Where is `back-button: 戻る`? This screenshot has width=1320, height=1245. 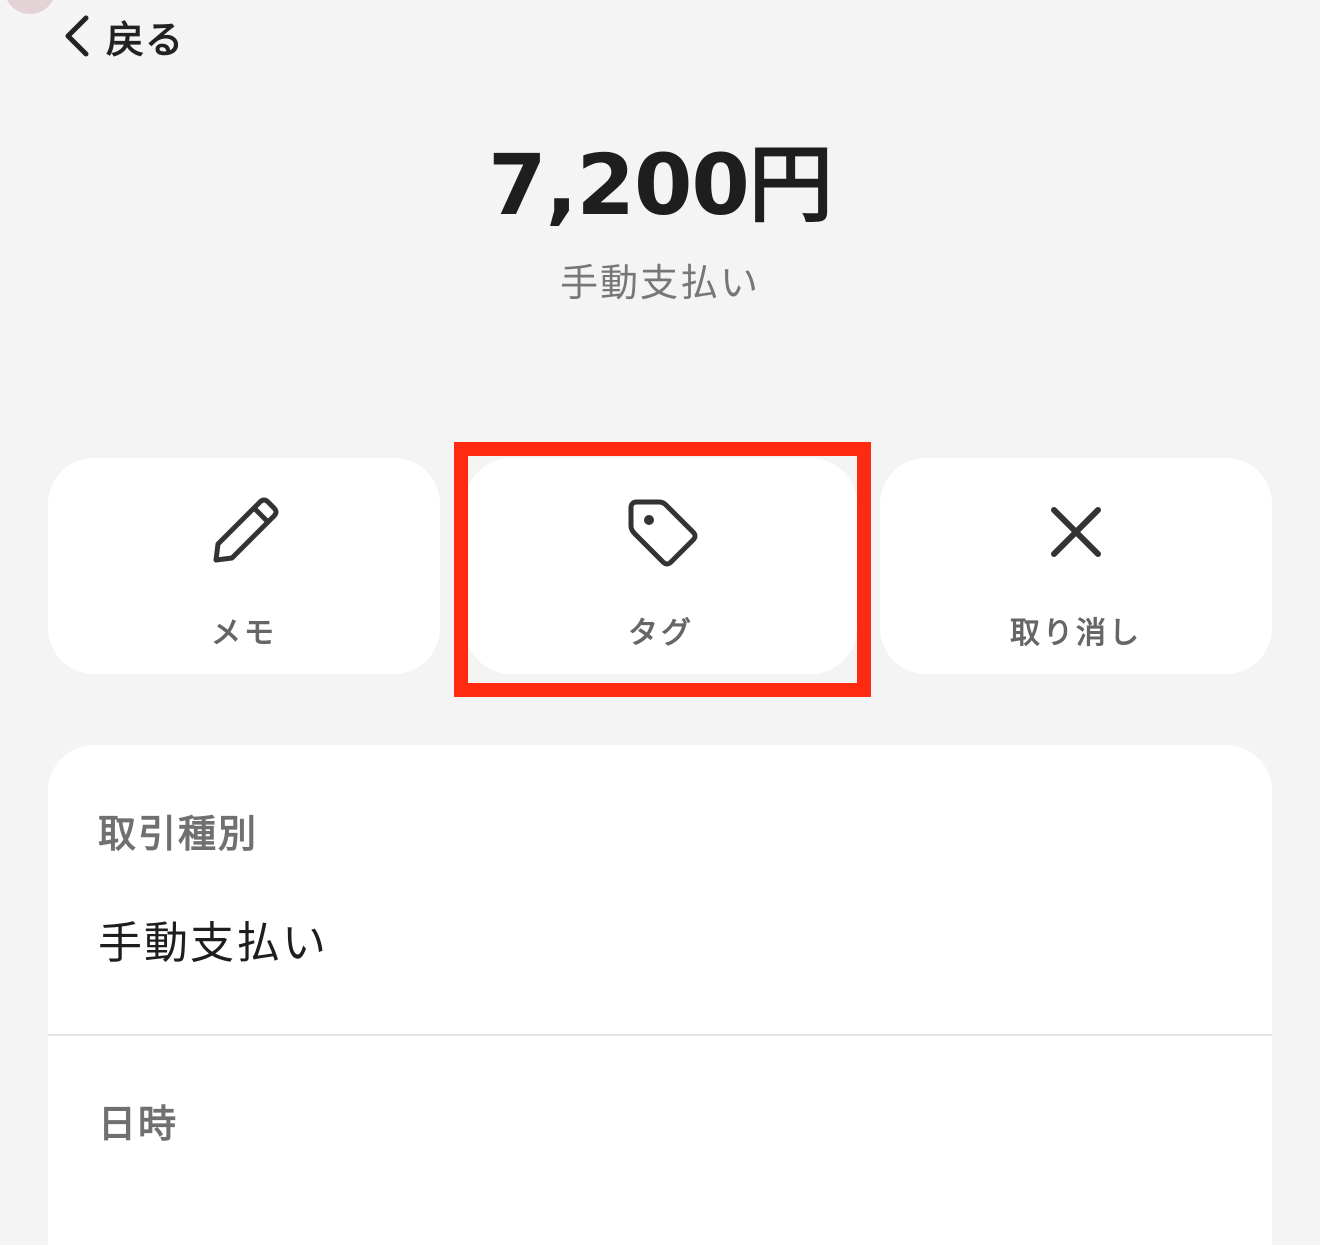
back-button: 戻る is located at coordinates (123, 36).